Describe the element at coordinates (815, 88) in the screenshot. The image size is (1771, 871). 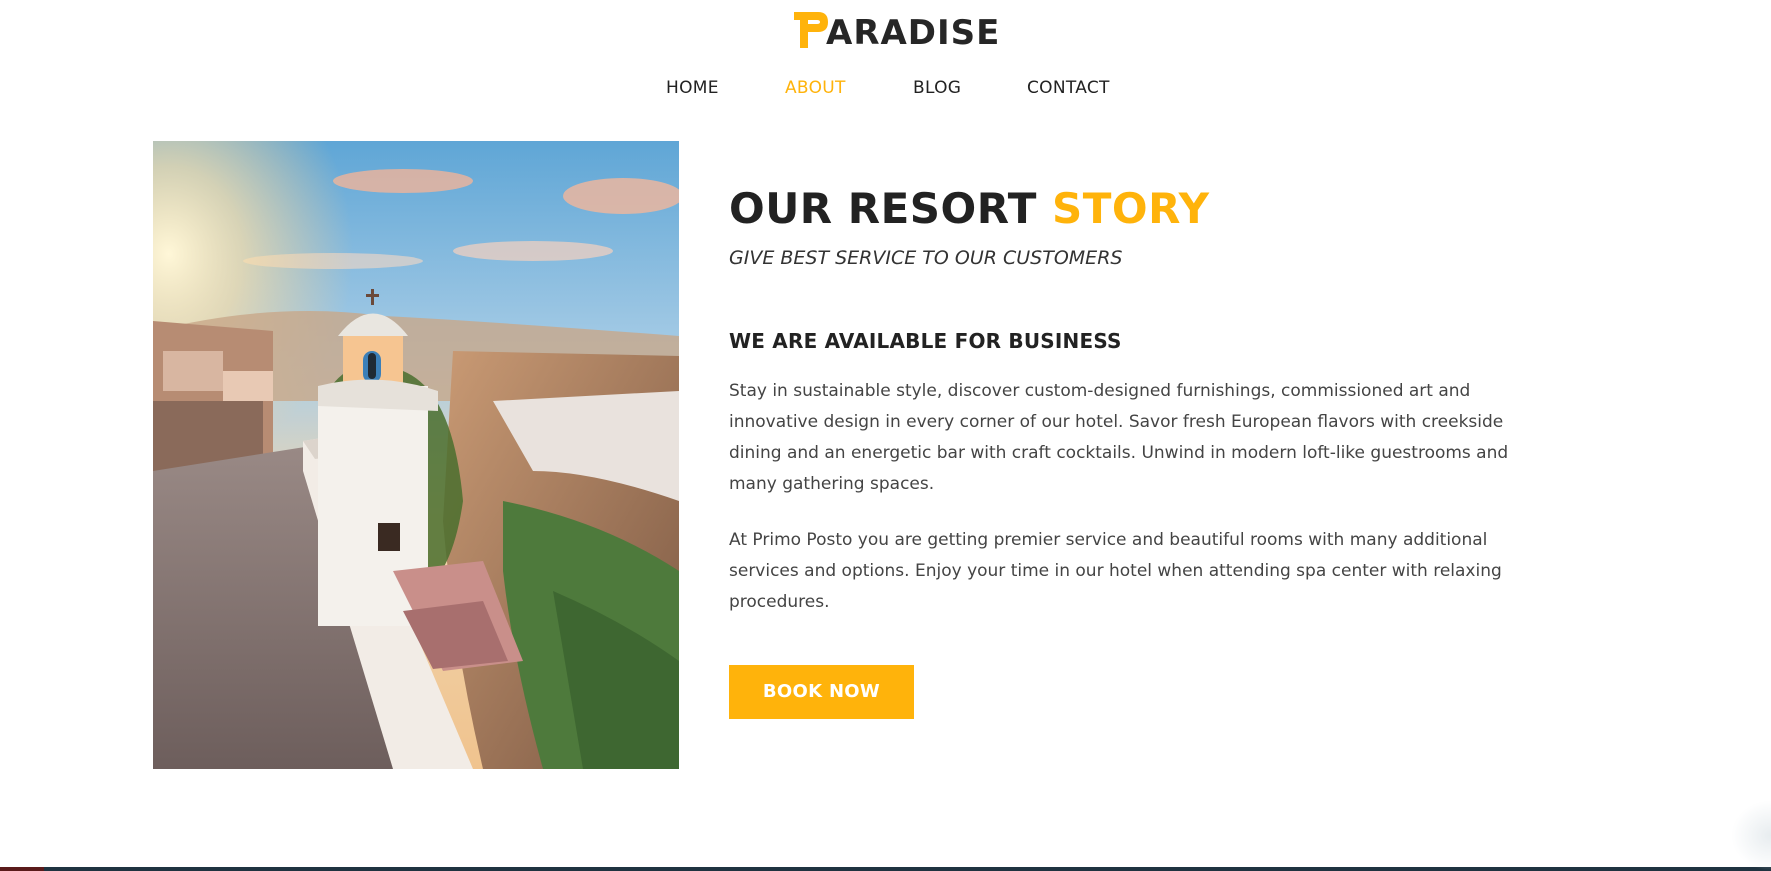
I see `nav-item-about: ABOUT` at that location.